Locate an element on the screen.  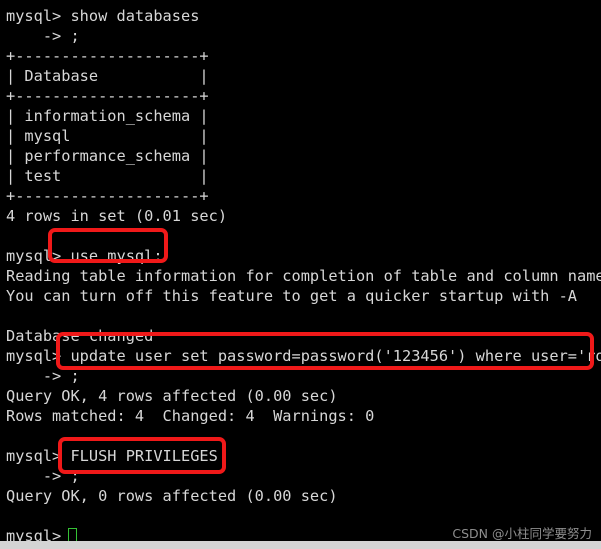
terminal-line: Rows matched: 4 Changed: 4 Warnings: 0 is located at coordinates (190, 416).